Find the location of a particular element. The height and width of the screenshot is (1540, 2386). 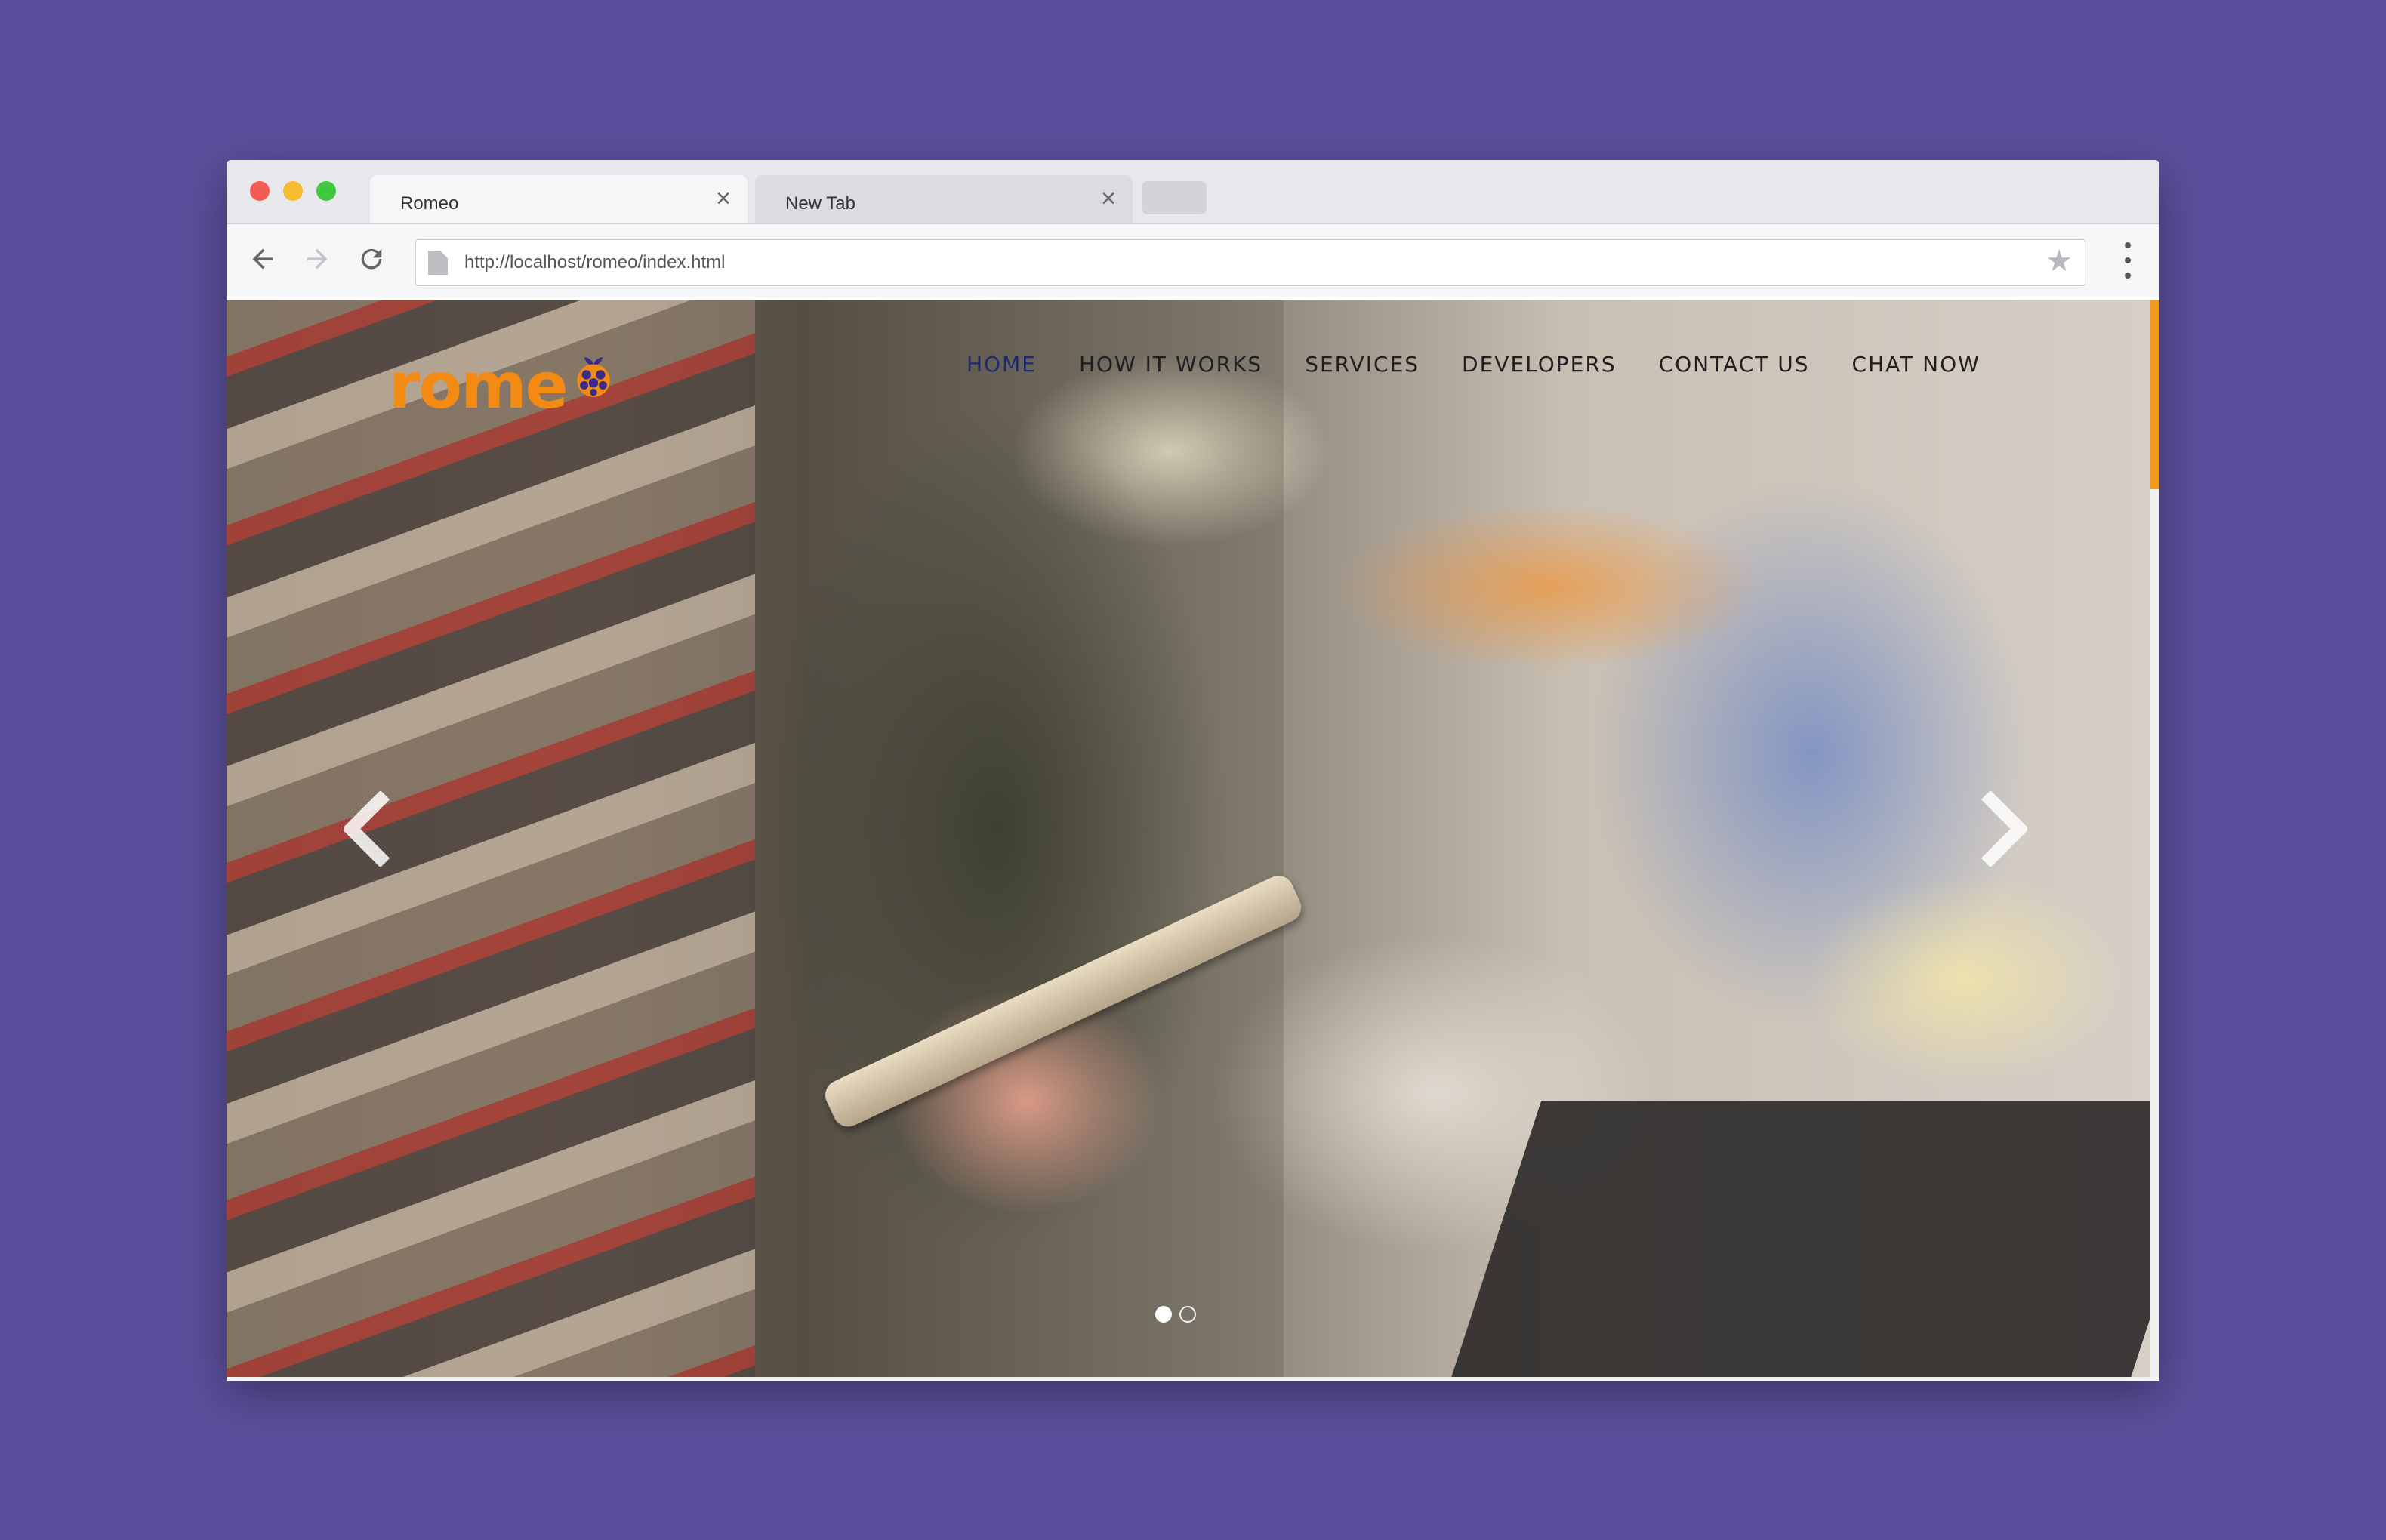

browser-toolbar: http://localhost/romeo/index.html ★ is located at coordinates (1193, 260).